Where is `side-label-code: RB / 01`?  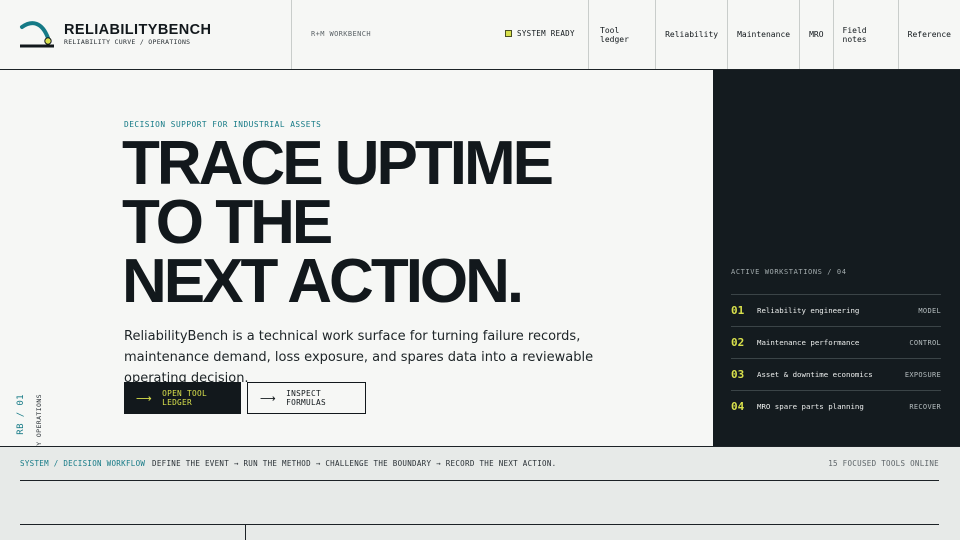 side-label-code: RB / 01 is located at coordinates (21, 414).